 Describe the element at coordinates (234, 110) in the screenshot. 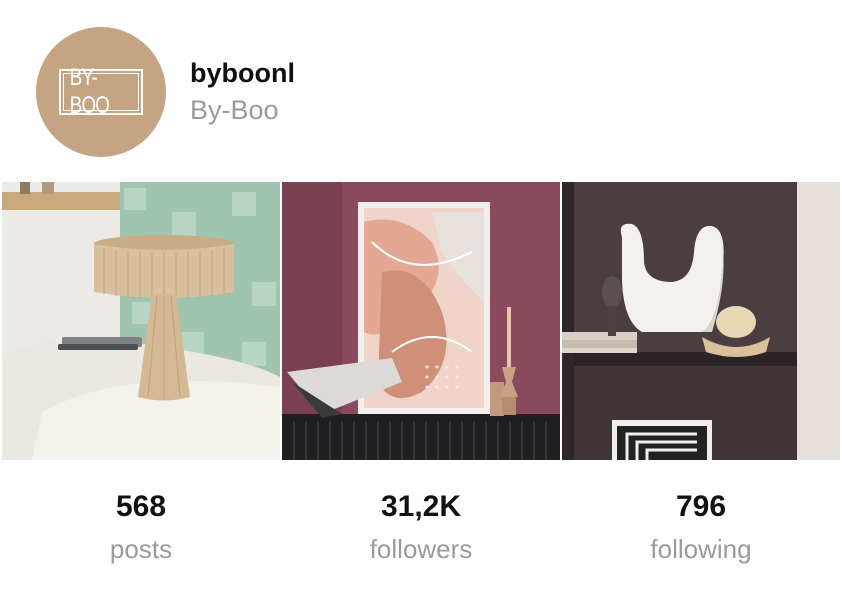

I see `profile-display-name: By-Boo` at that location.